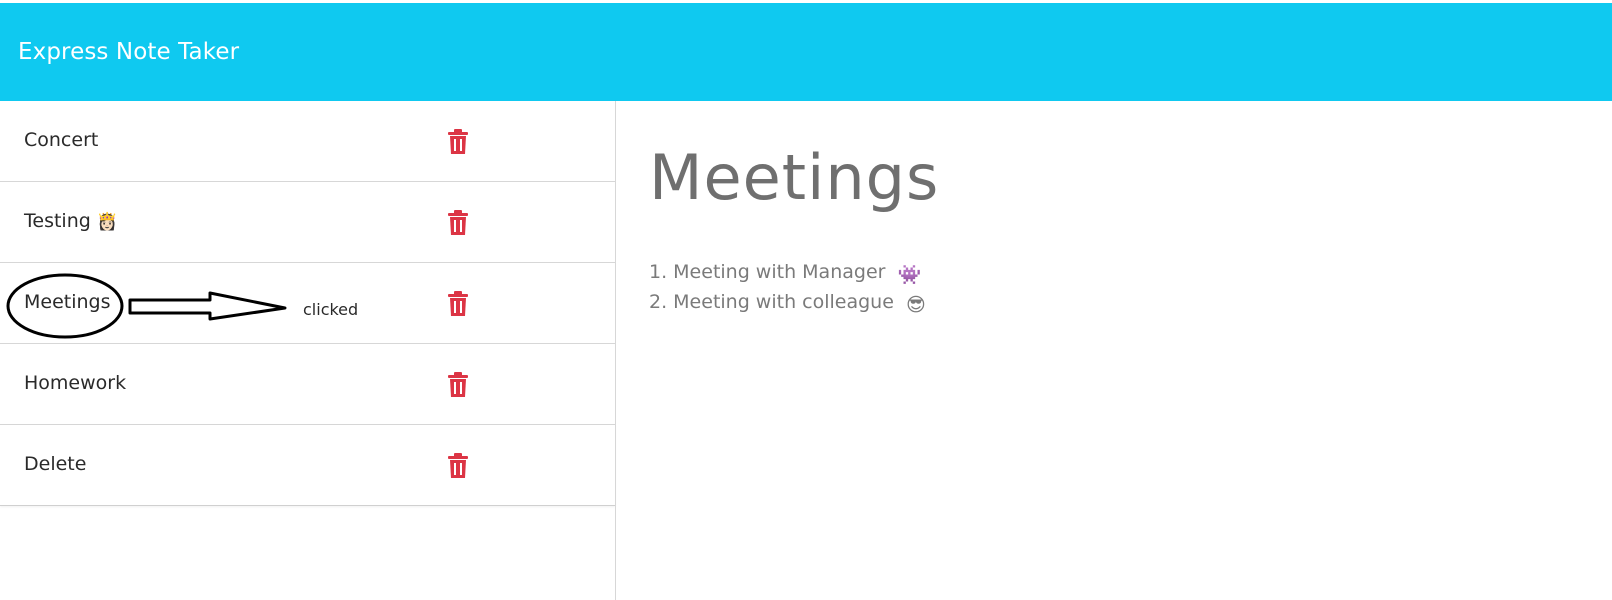 The height and width of the screenshot is (600, 1612). What do you see at coordinates (307, 141) in the screenshot?
I see `note-list-item-concert: Concert` at bounding box center [307, 141].